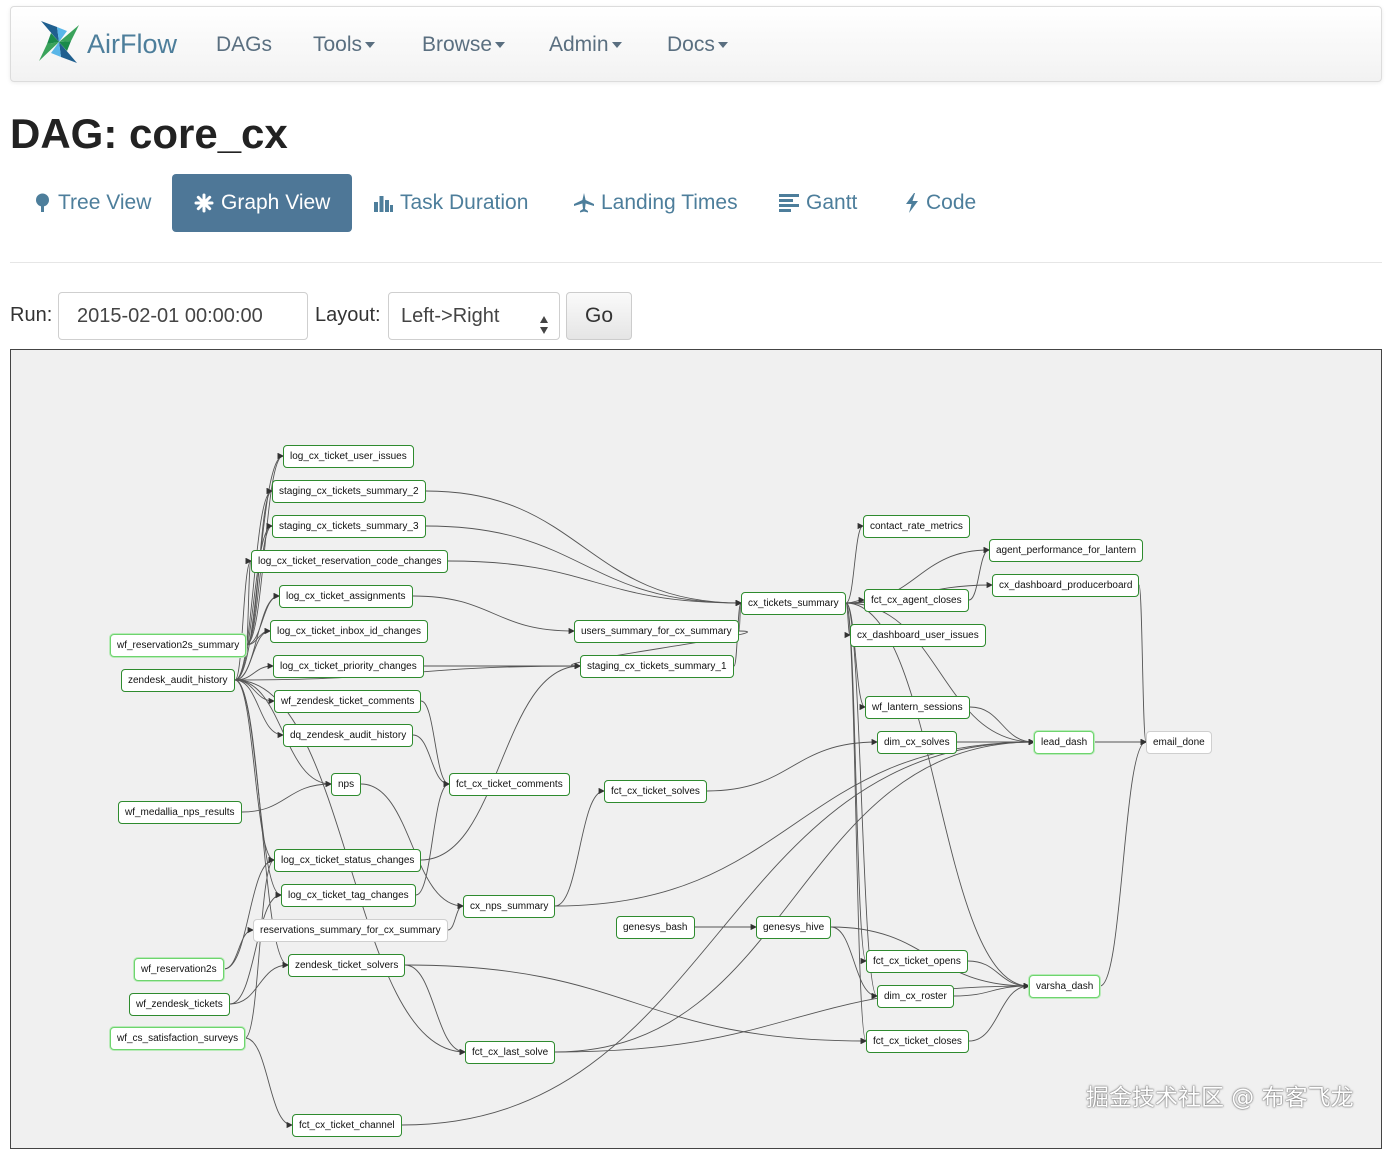 This screenshot has width=1400, height=1149. What do you see at coordinates (178, 645) in the screenshot?
I see `task-node: wf_reservation2s_summary` at bounding box center [178, 645].